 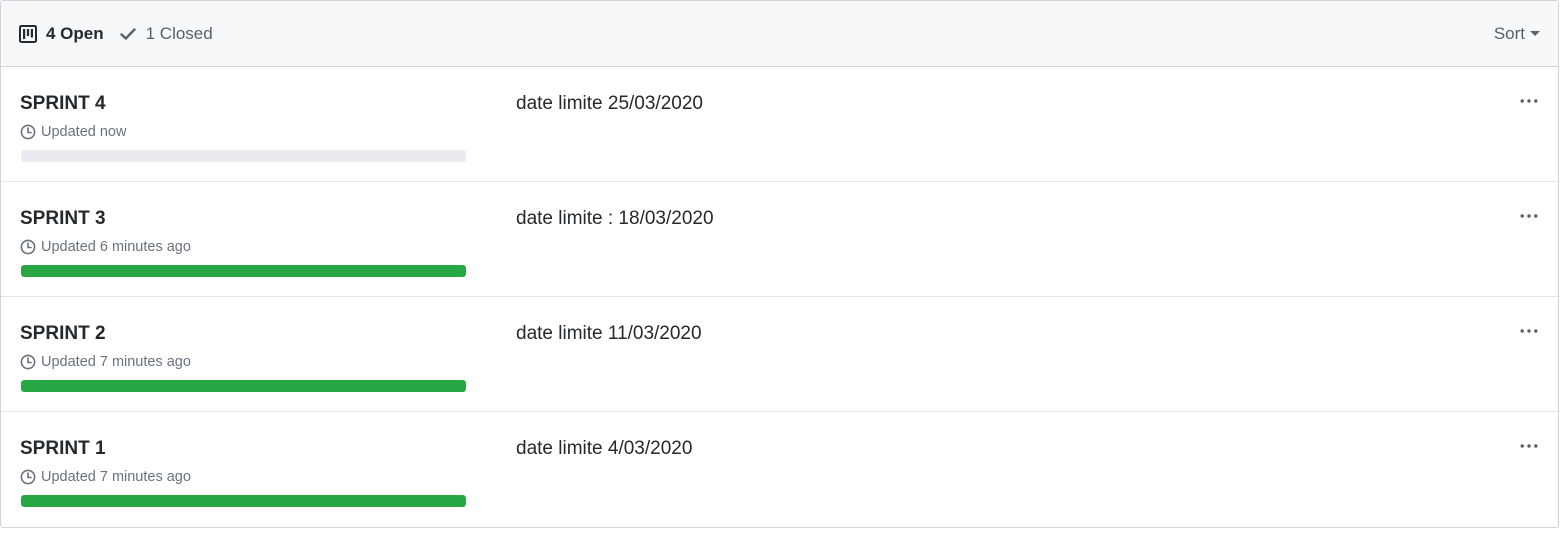 I want to click on project-title-link: SPRINT 4, so click(x=63, y=104).